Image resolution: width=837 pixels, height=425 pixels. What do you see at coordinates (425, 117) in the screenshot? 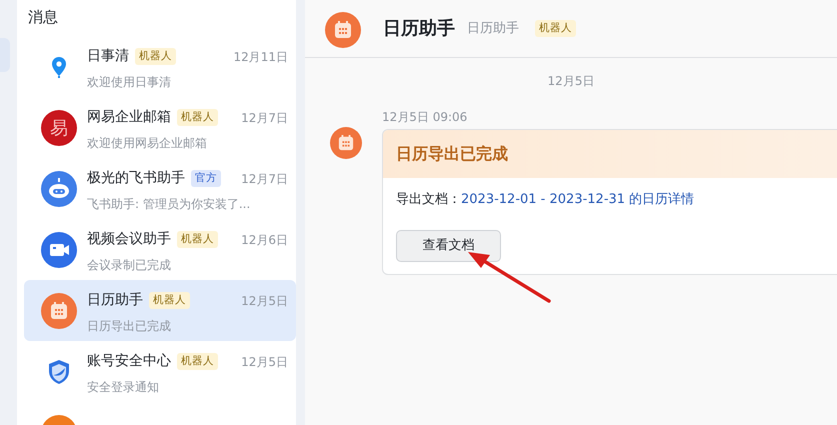
I see `message-time: 12月5日 09:06` at bounding box center [425, 117].